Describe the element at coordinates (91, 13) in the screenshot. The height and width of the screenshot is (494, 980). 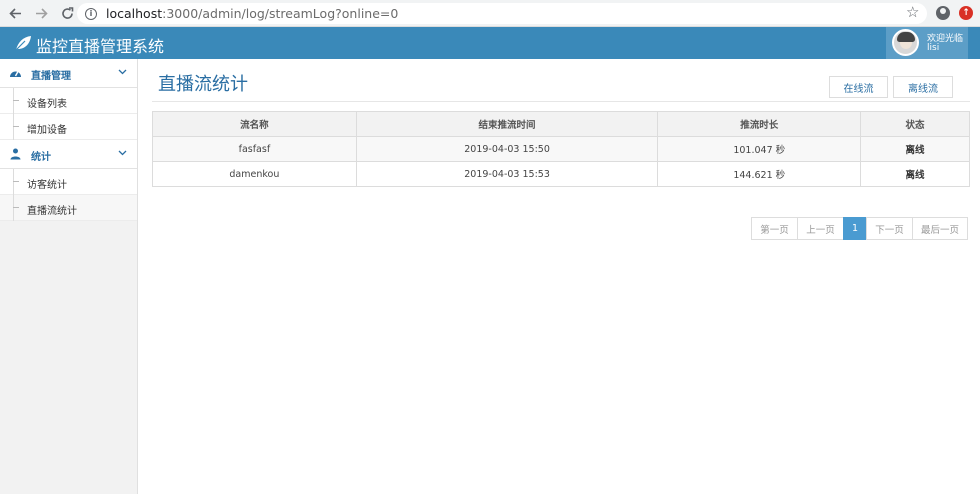
I see `info-icon: i` at that location.